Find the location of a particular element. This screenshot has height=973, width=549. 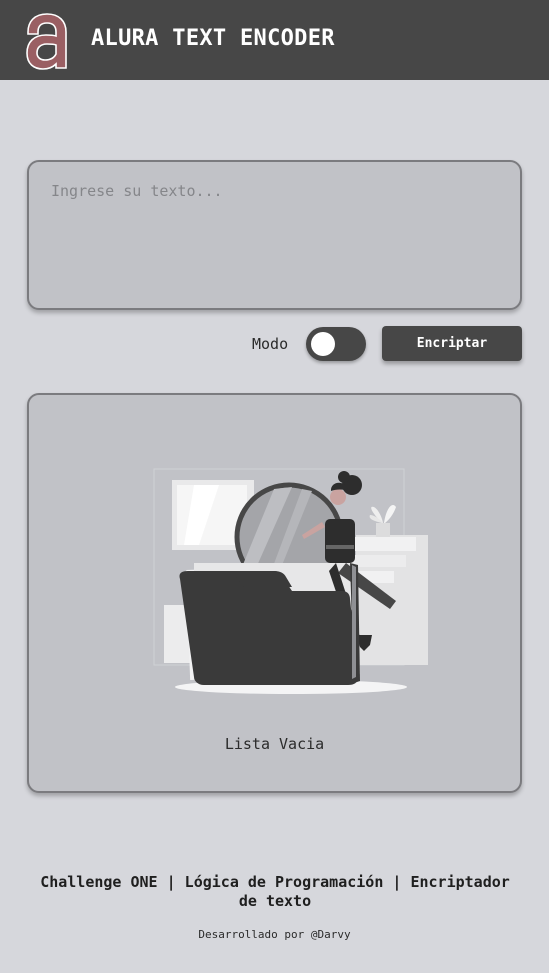

mode-toggle is located at coordinates (336, 344).